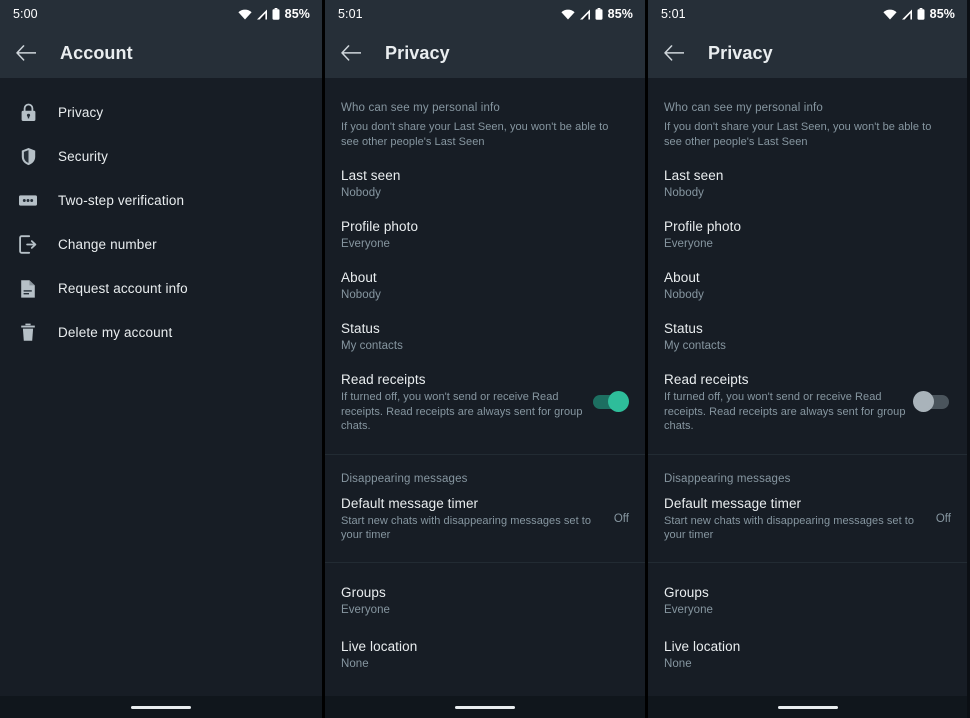 This screenshot has width=970, height=718. I want to click on row-value: Off, so click(943, 518).